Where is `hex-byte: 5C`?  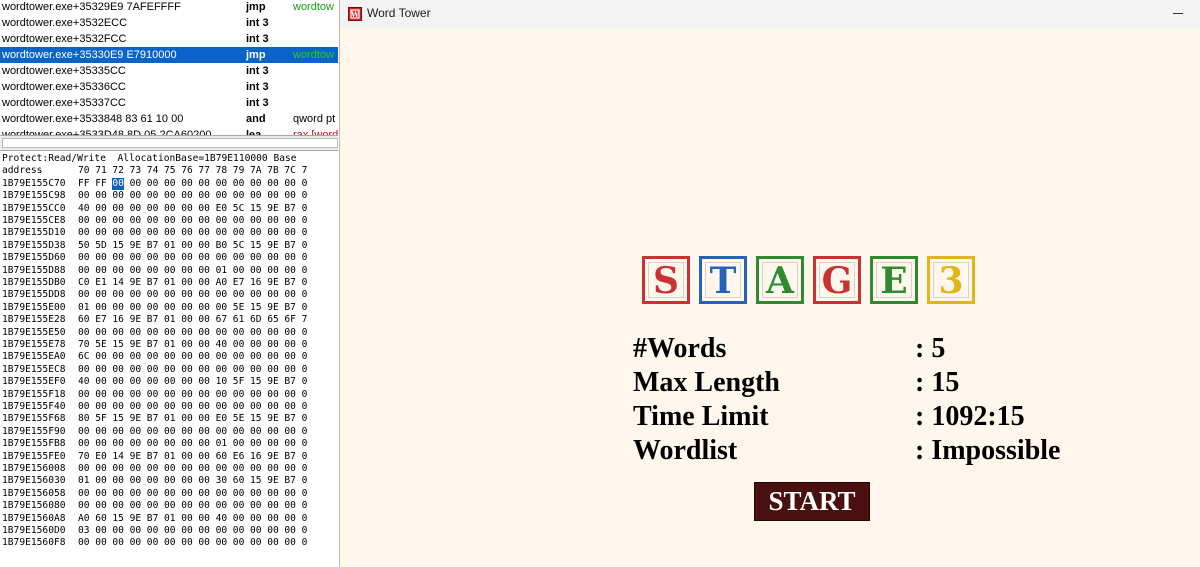 hex-byte: 5C is located at coordinates (239, 246).